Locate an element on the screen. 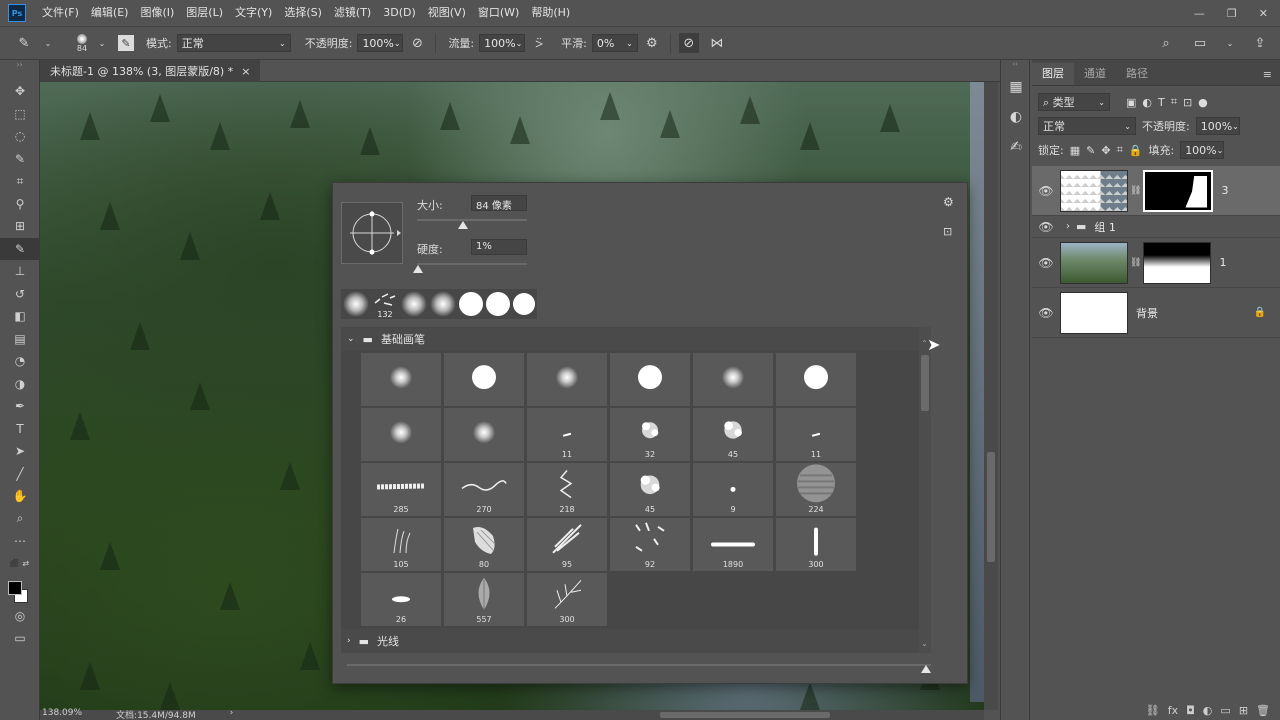 This screenshot has width=1280, height=720. share-icon: ⇪ is located at coordinates (1260, 43).